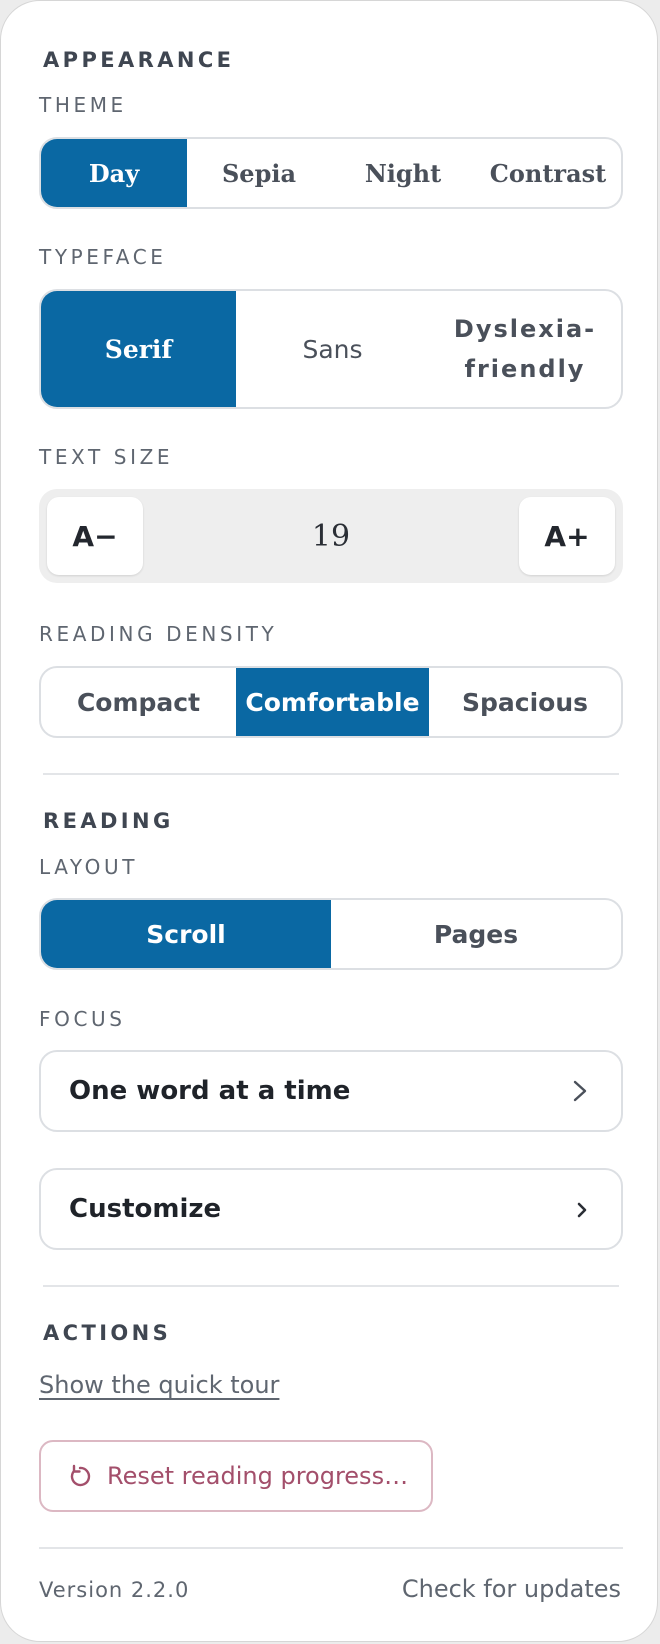 The height and width of the screenshot is (1644, 660). Describe the element at coordinates (331, 536) in the screenshot. I see `text-size-stepper: 19 A− A+` at that location.